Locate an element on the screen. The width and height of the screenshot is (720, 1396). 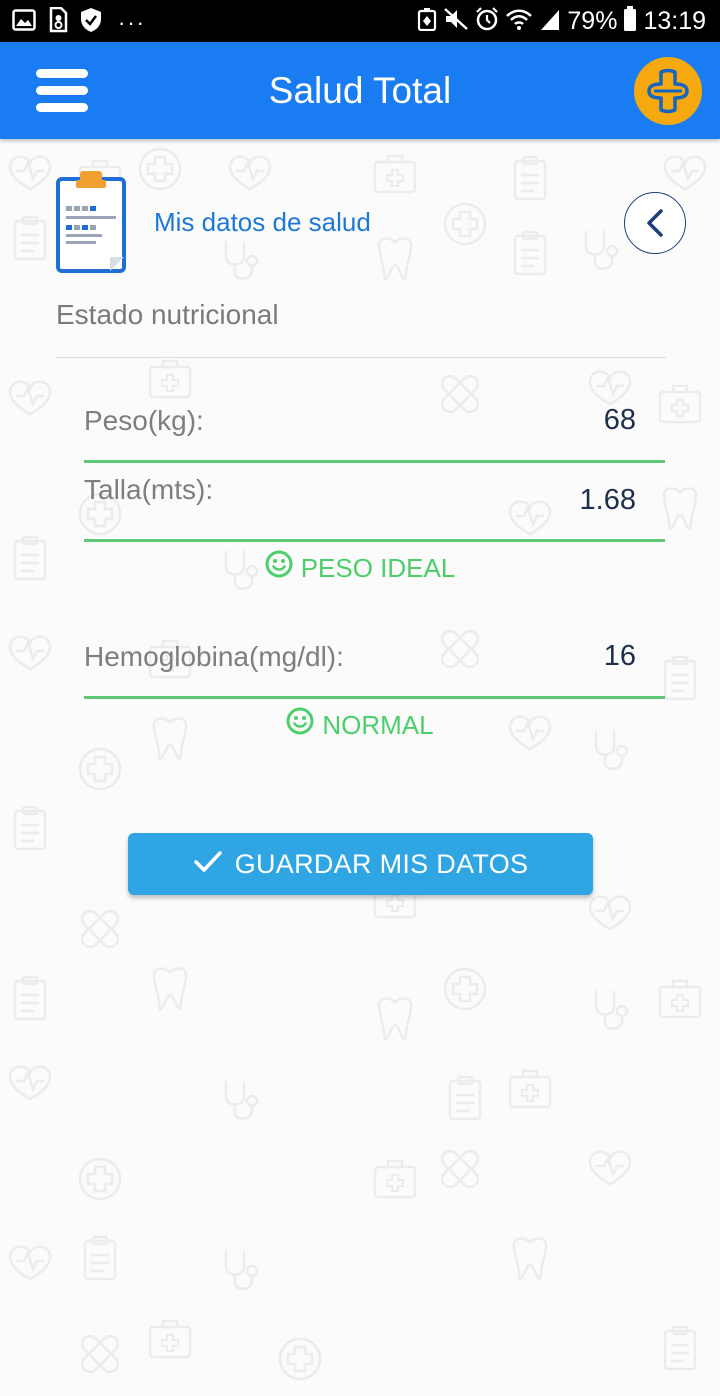
hemoglobina-label: Hemoglobina(mg/dl): is located at coordinates (214, 656).